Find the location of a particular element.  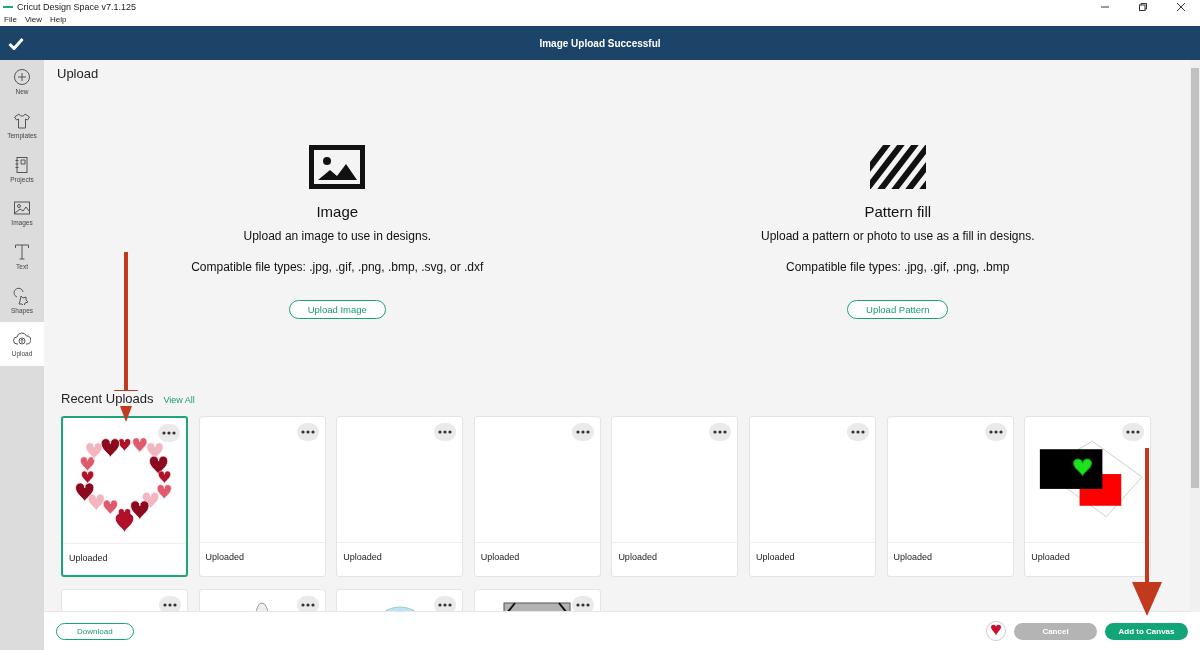

file-types-text: Compatible file types: .jpg, .gif, .png, .bmp is located at coordinates (898, 267).